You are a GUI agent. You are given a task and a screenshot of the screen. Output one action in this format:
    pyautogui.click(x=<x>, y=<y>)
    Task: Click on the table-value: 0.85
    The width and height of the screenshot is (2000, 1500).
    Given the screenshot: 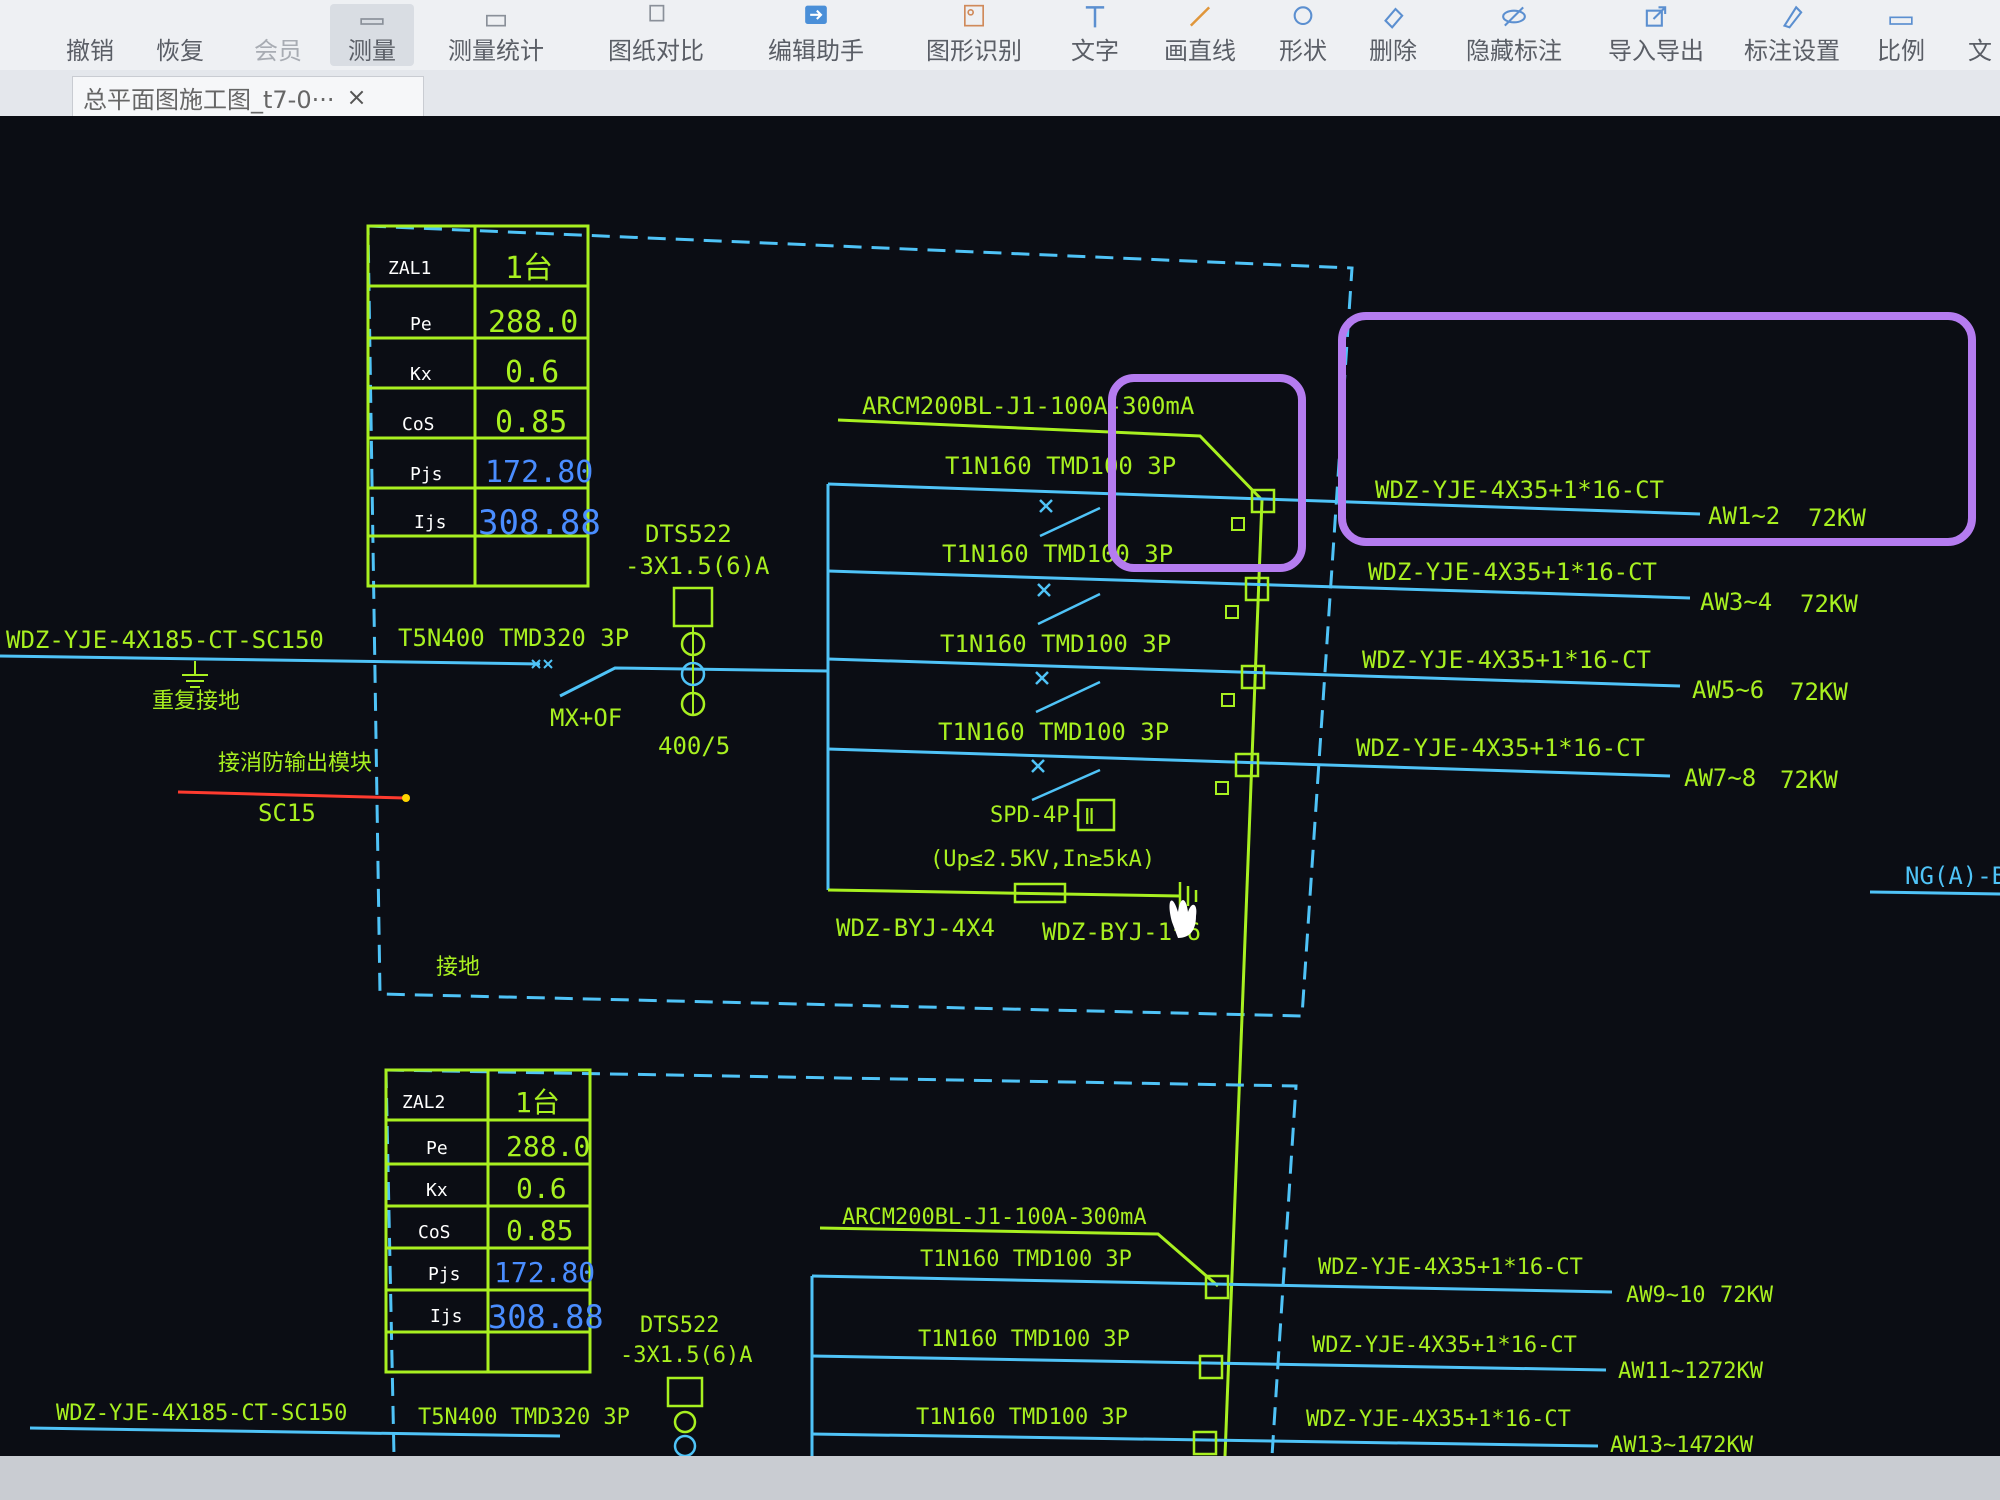 What is the action you would take?
    pyautogui.click(x=539, y=1230)
    